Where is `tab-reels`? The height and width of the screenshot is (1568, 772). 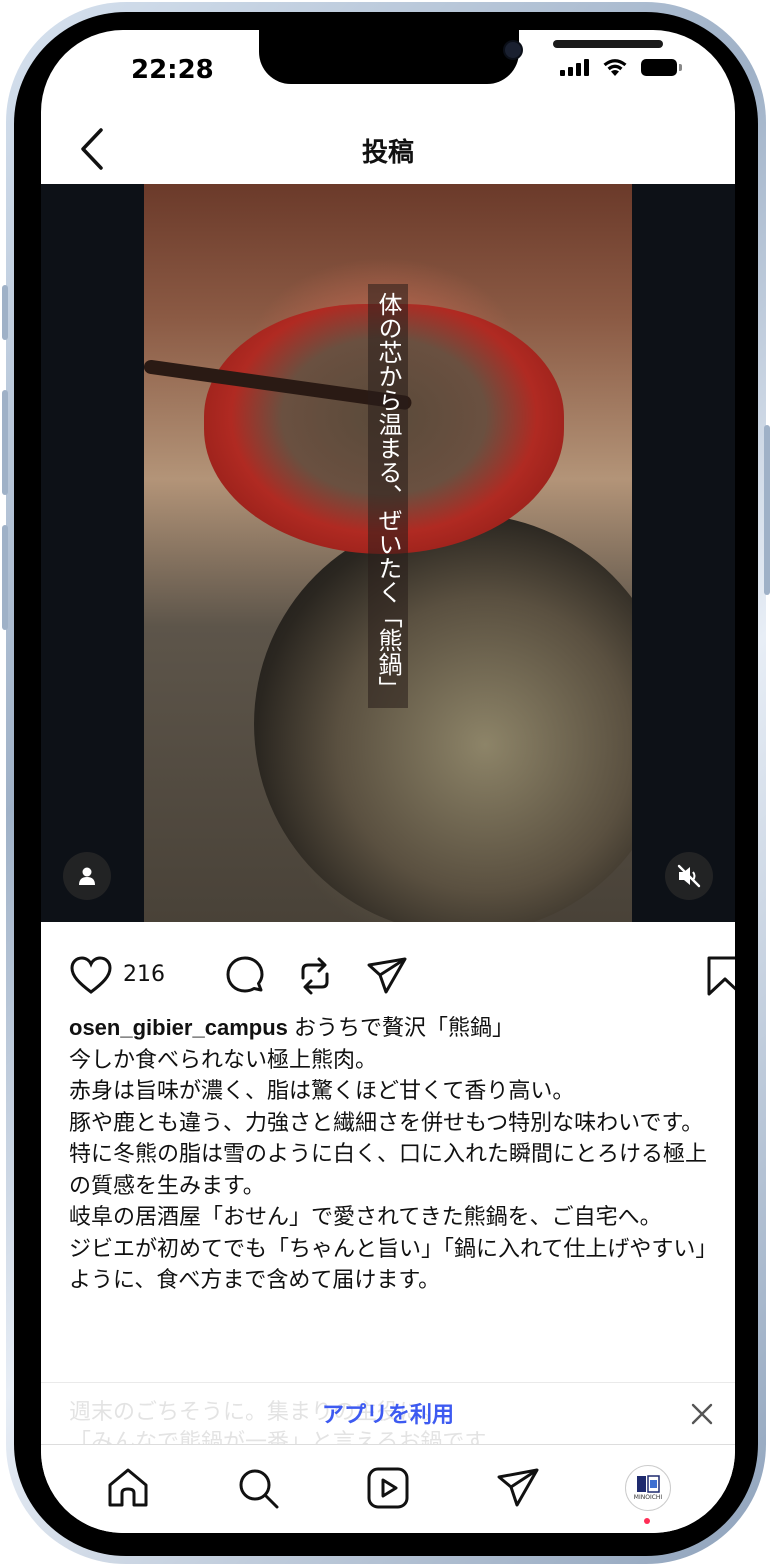 tab-reels is located at coordinates (388, 1488).